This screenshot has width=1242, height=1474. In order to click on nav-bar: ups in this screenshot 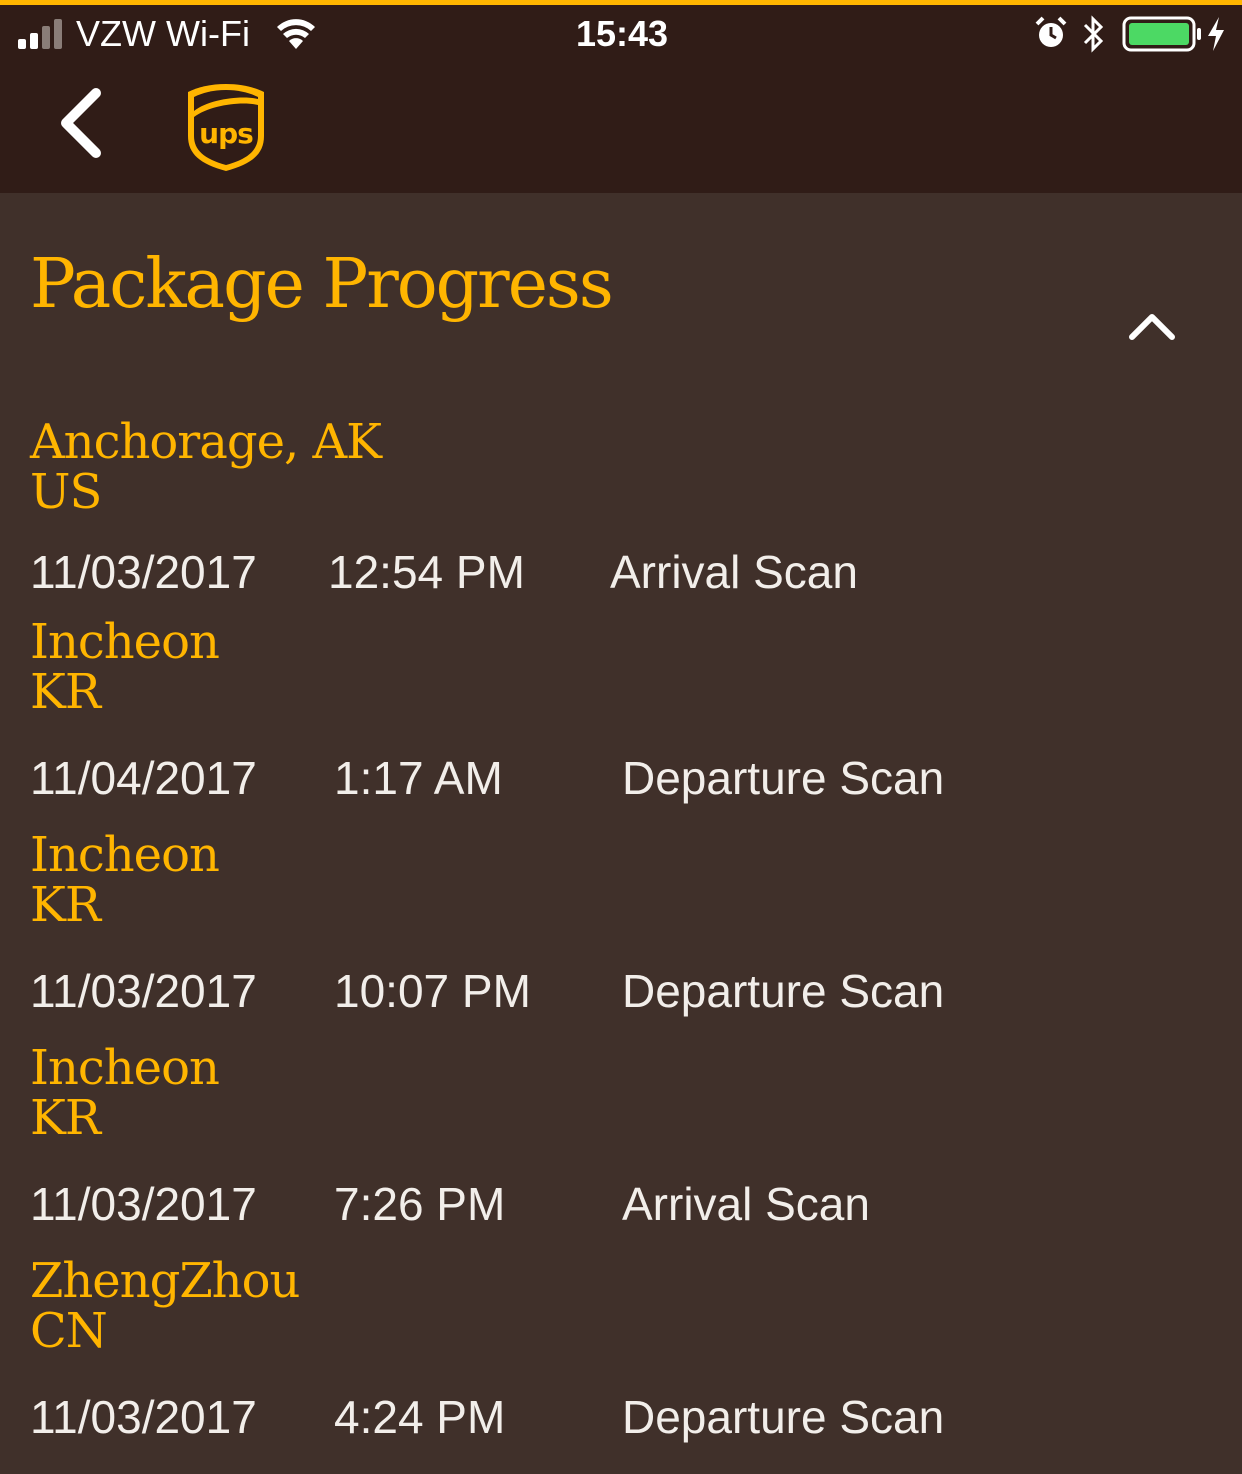, I will do `click(621, 129)`.